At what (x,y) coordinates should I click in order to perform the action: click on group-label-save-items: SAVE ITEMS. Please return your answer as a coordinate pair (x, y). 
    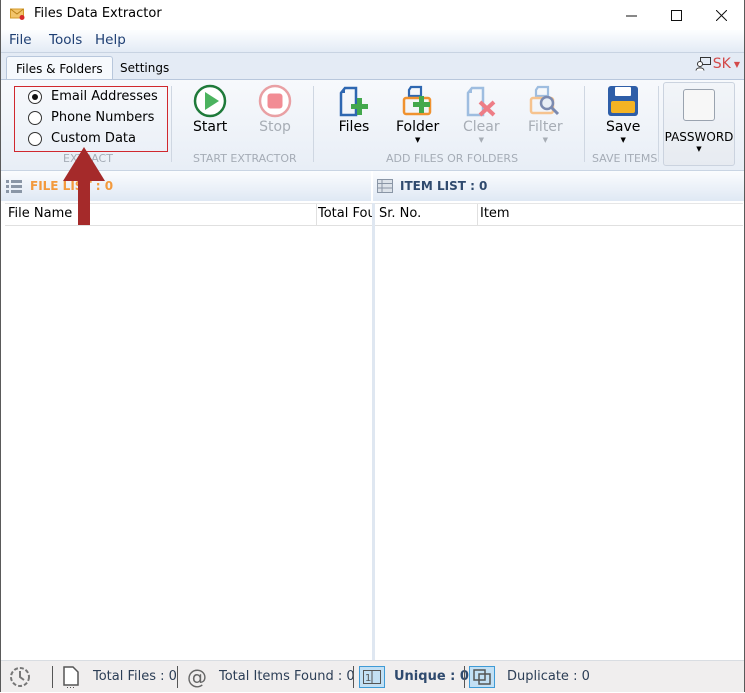
    Looking at the image, I should click on (625, 158).